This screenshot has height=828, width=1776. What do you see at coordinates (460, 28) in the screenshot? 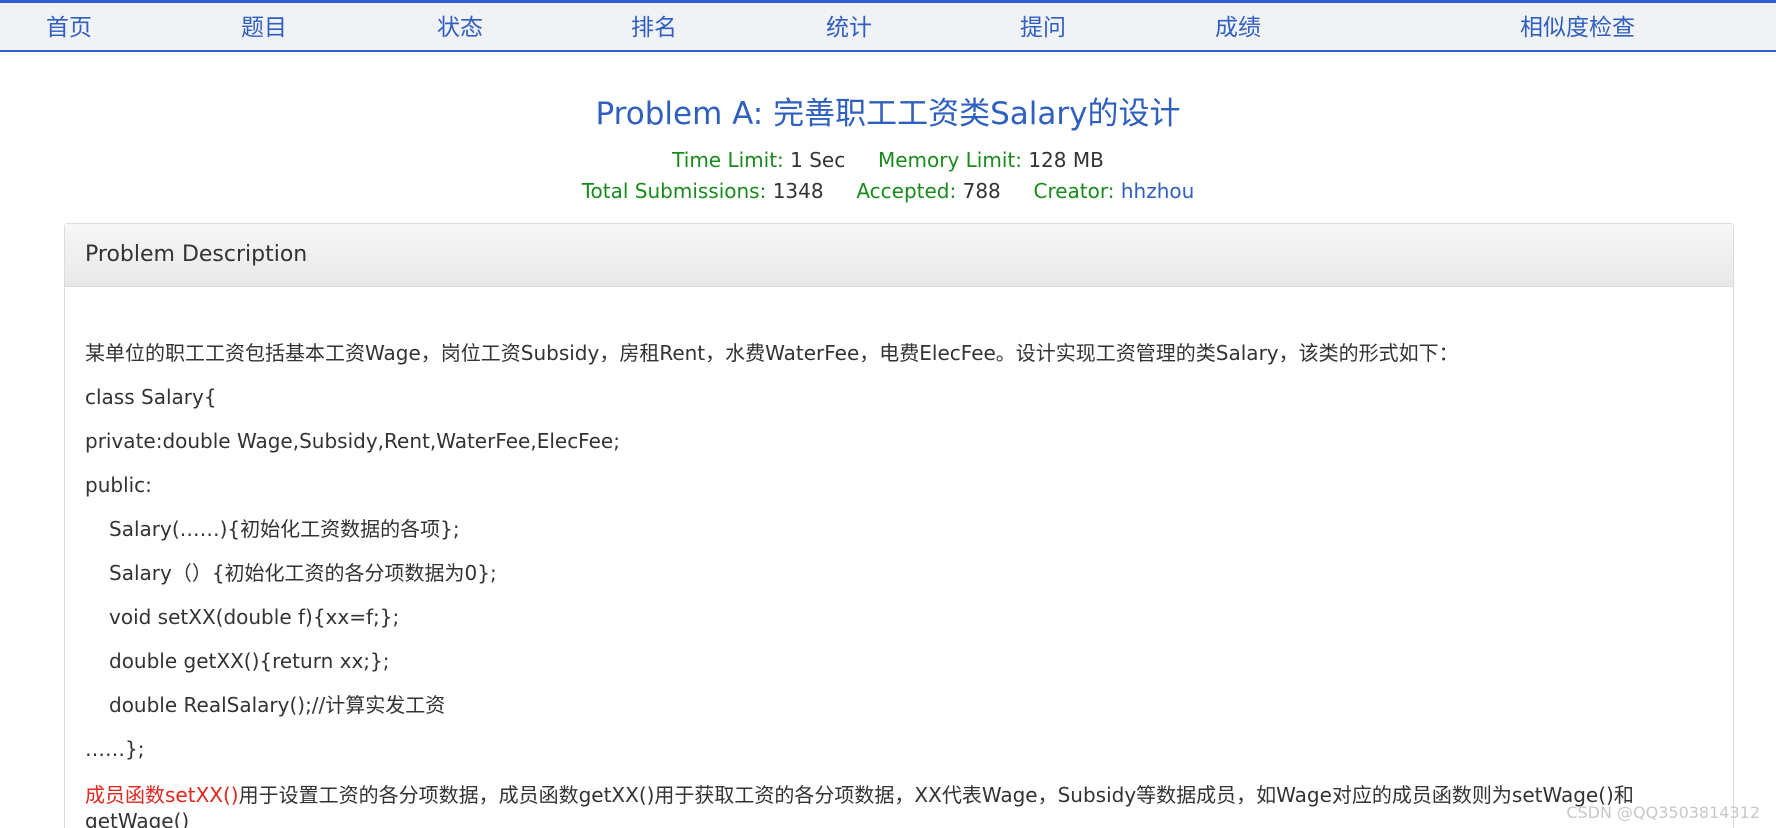
I see `nav-status: 状态` at bounding box center [460, 28].